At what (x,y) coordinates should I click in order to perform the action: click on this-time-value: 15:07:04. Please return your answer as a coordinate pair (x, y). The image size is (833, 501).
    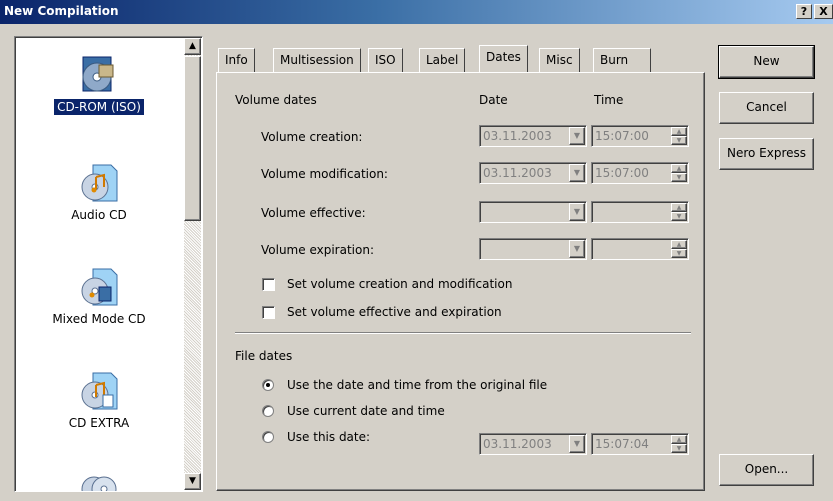
    Looking at the image, I should click on (622, 444).